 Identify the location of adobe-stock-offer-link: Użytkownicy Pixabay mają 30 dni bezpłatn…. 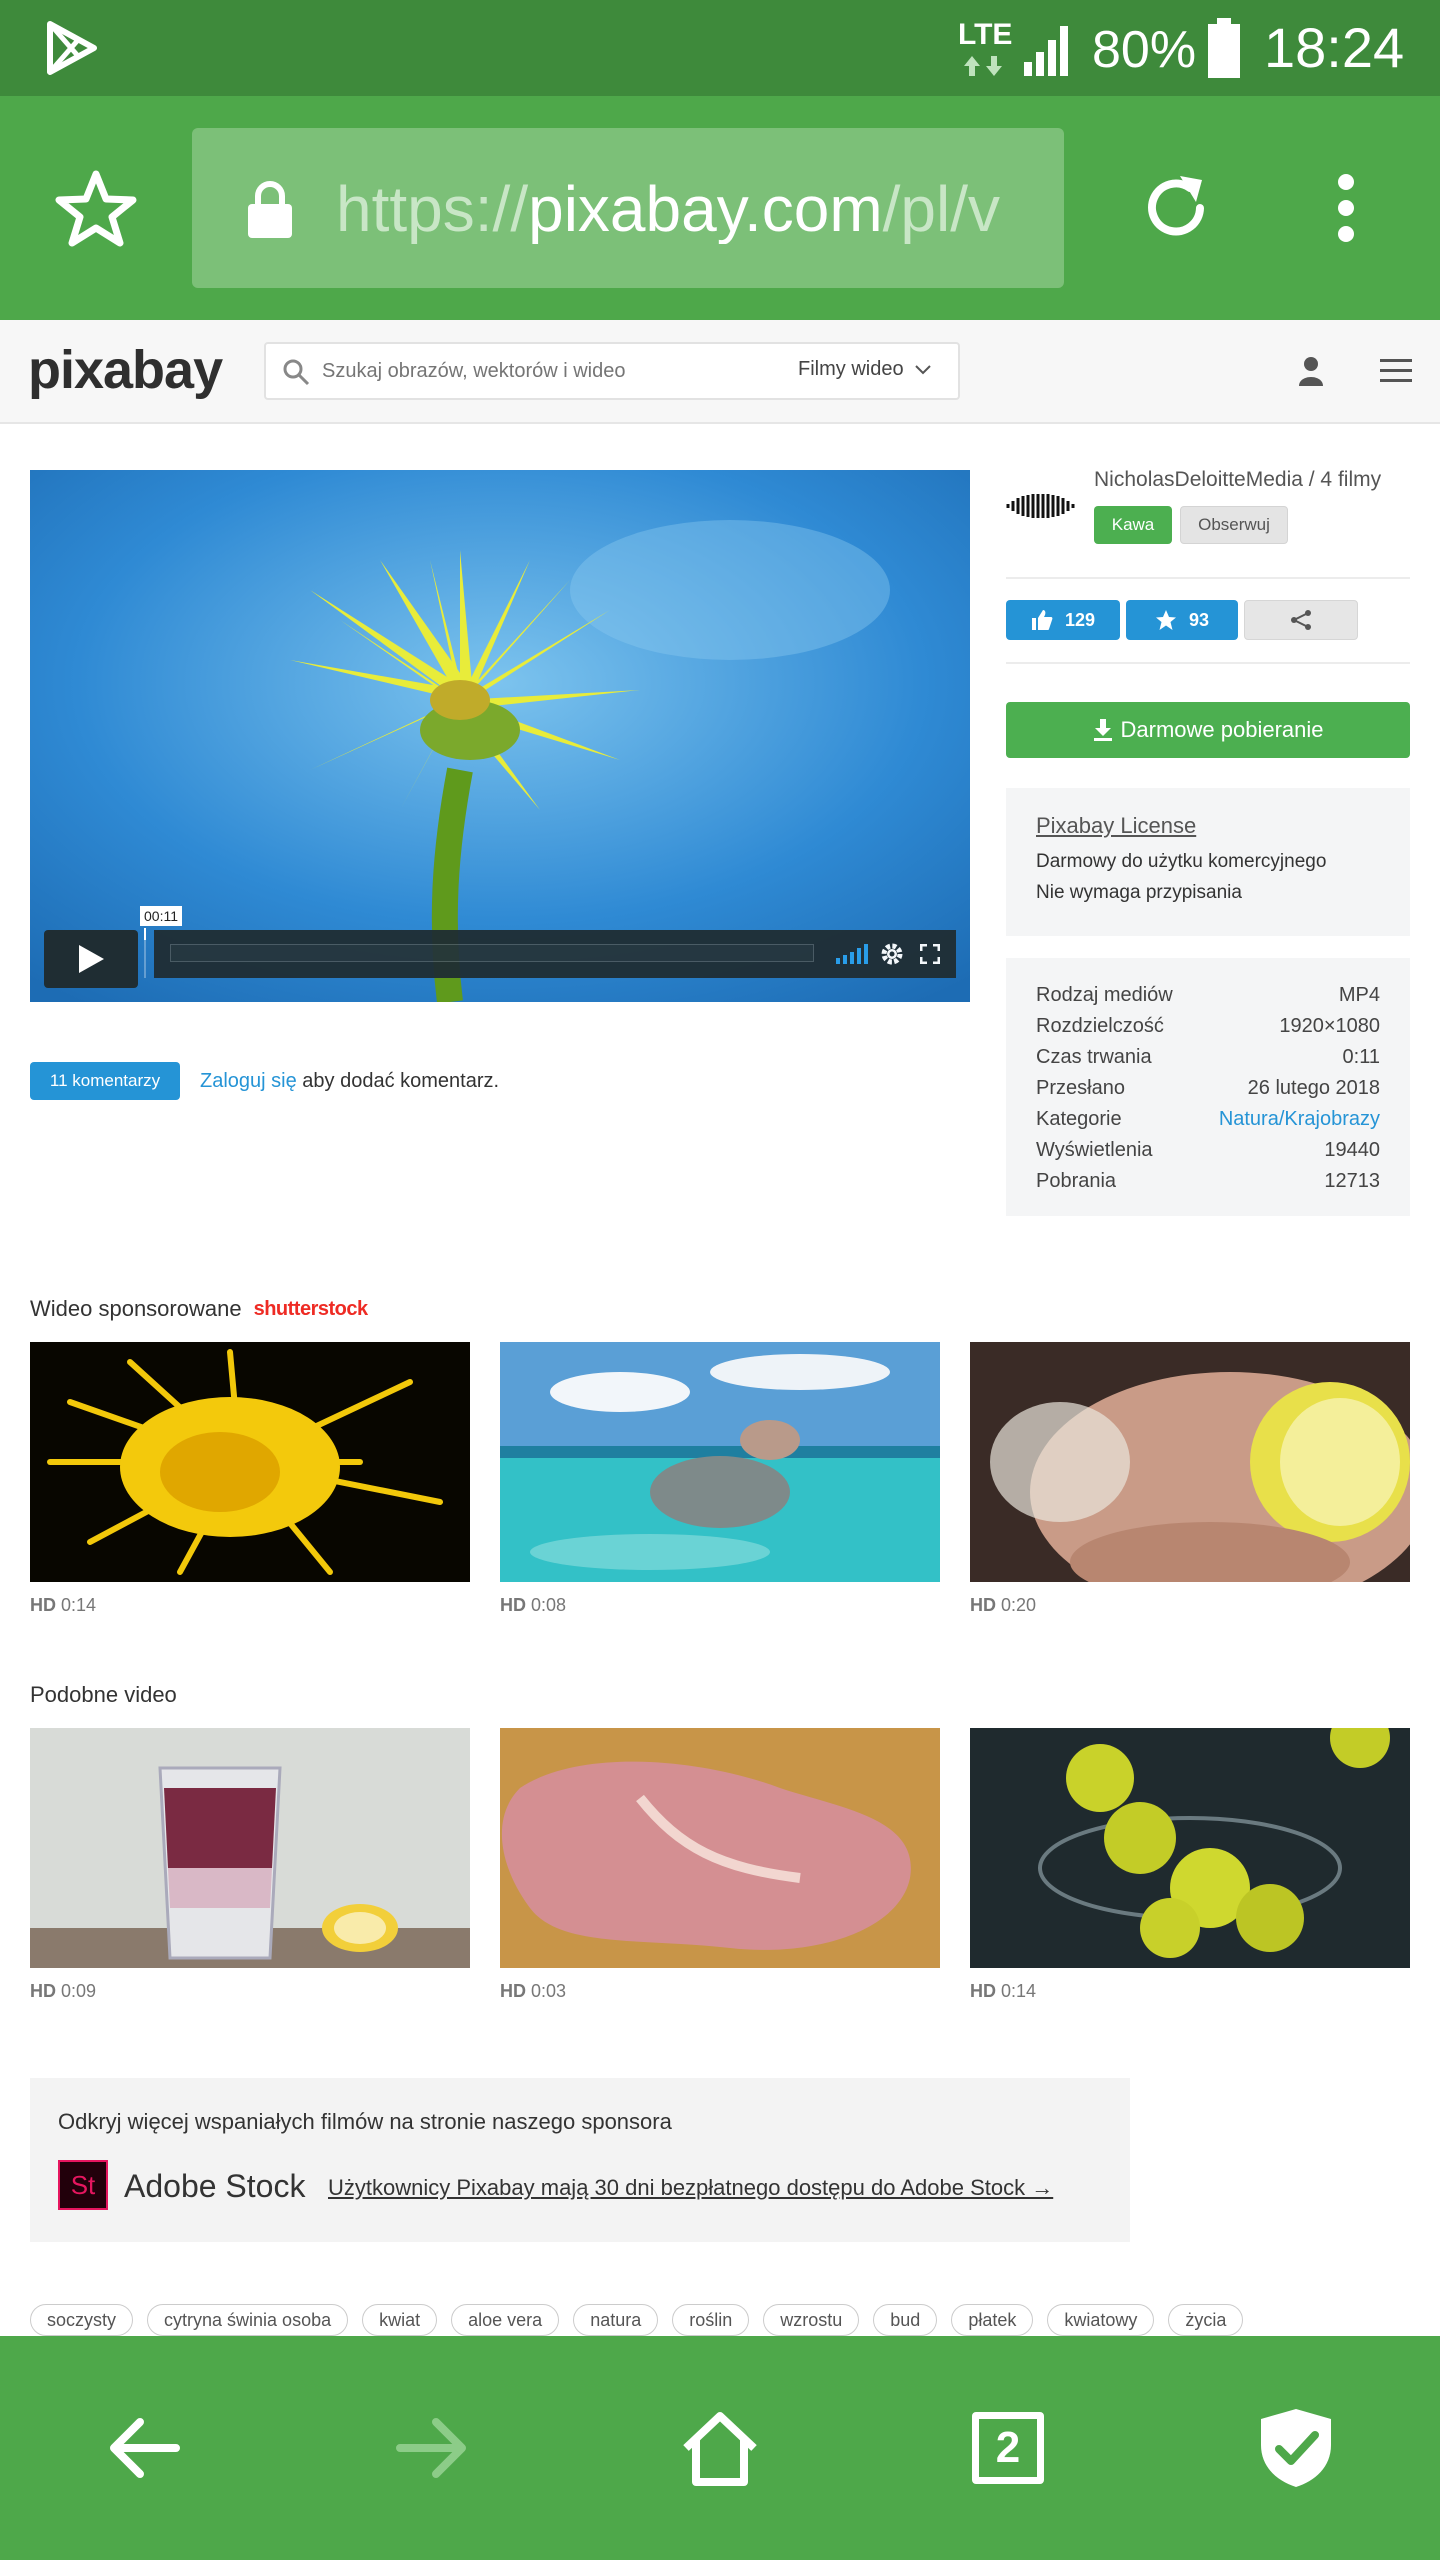
(690, 2188).